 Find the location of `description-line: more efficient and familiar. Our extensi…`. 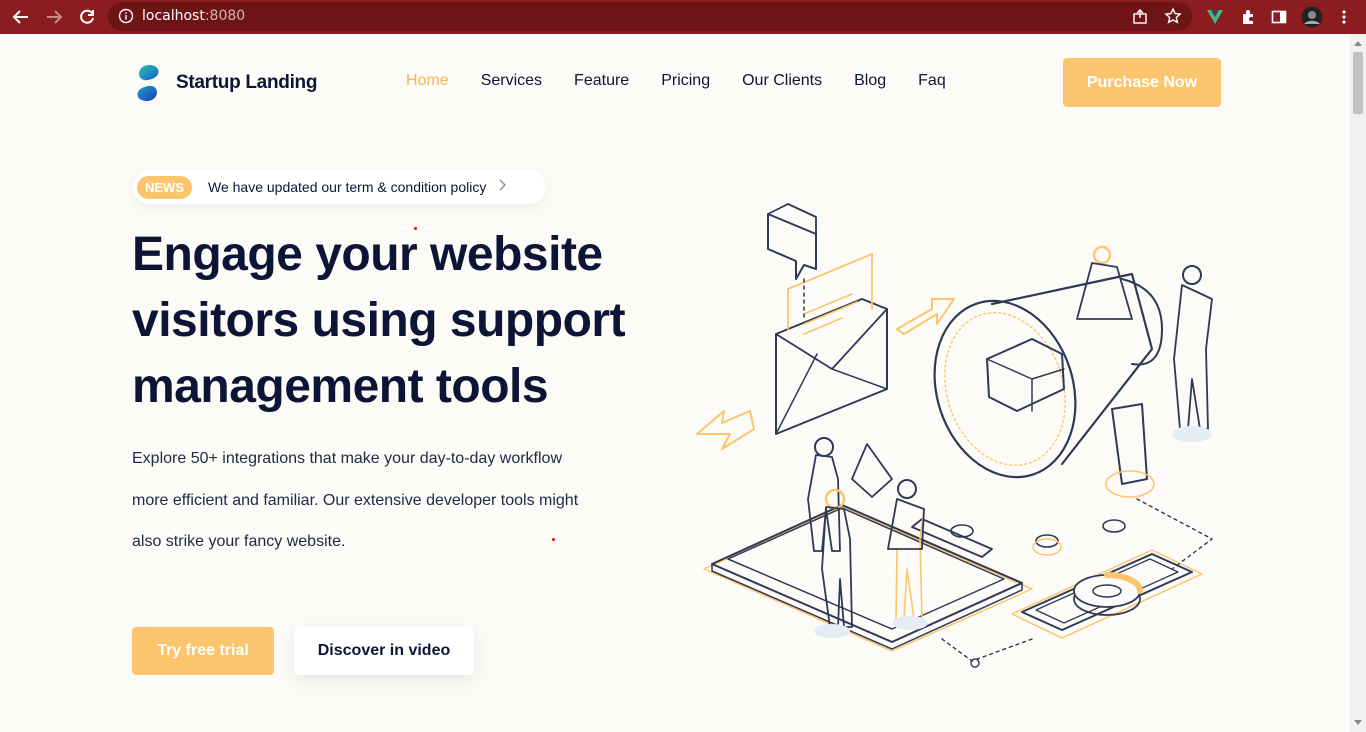

description-line: more efficient and familiar. Our extensi… is located at coordinates (355, 500).